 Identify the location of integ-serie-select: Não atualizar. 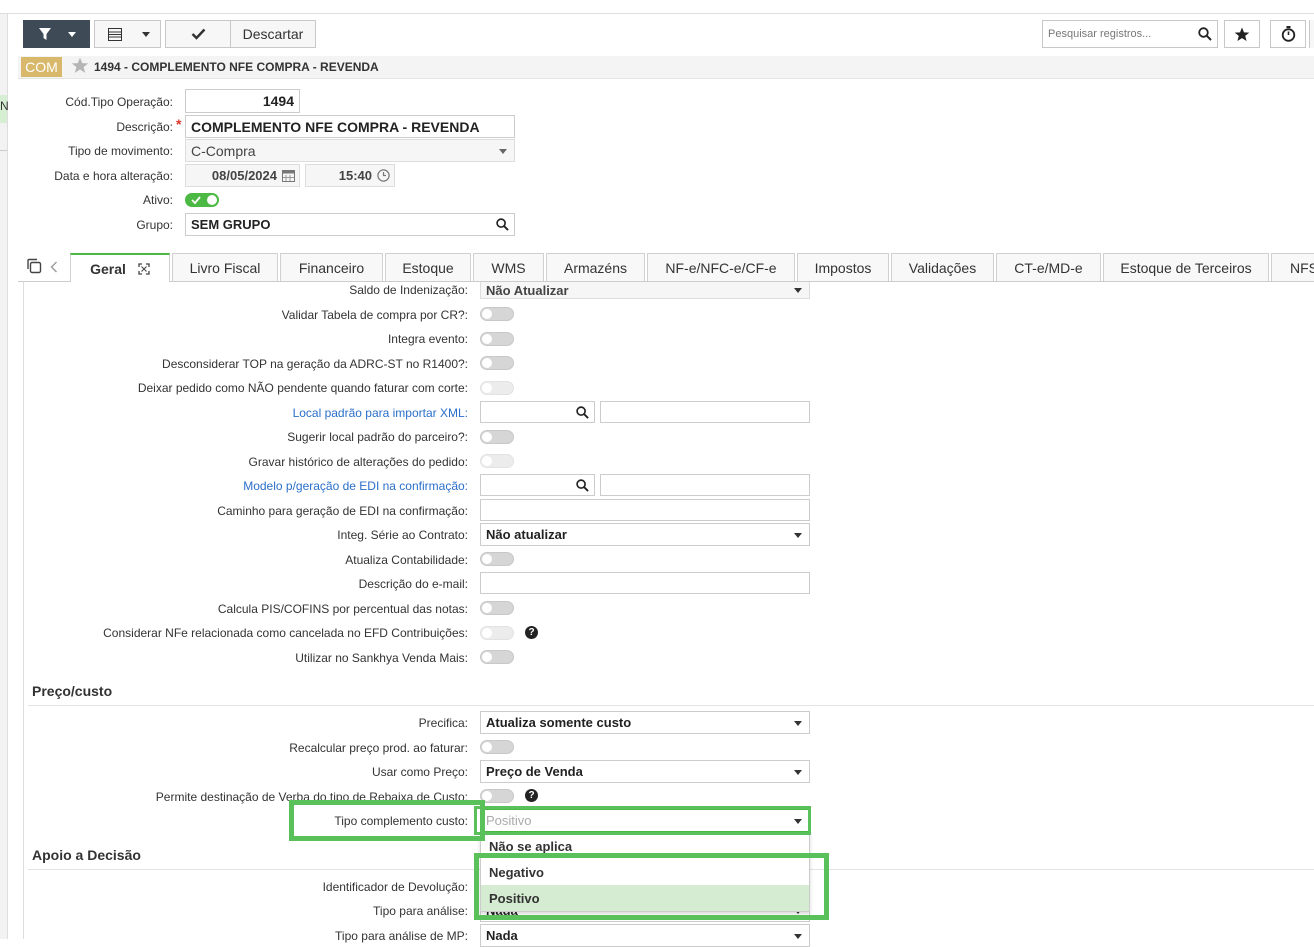
(645, 534).